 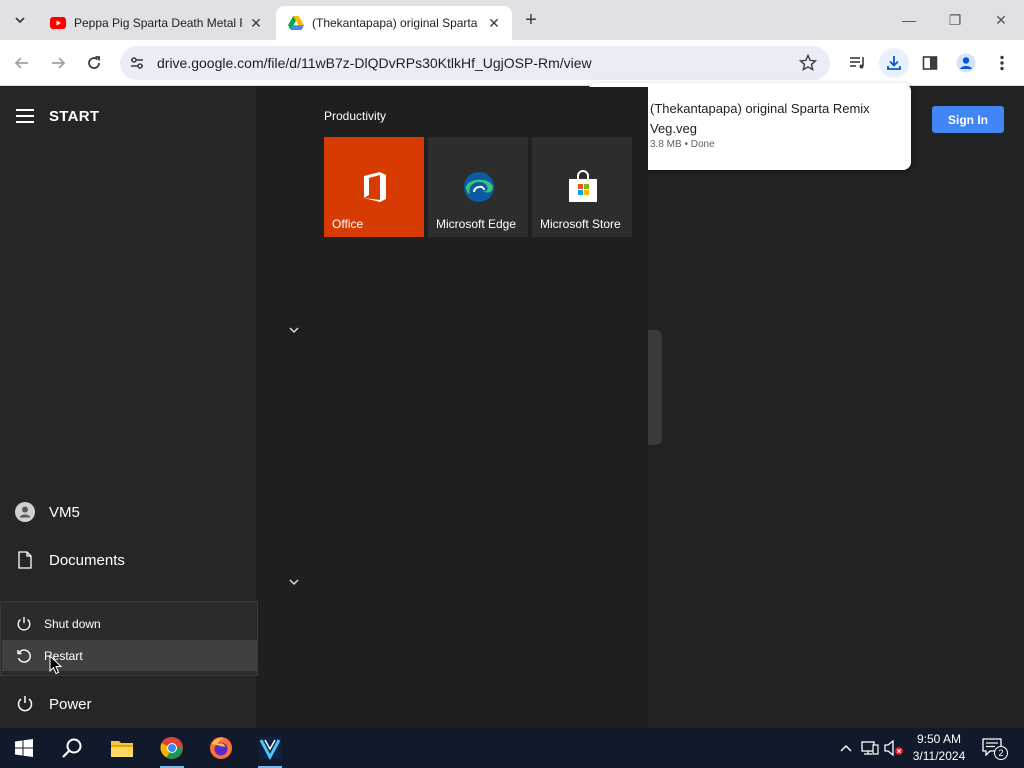 I want to click on tab-google-drive: (Thekantapapa) original Sparta R ✕, so click(x=394, y=23).